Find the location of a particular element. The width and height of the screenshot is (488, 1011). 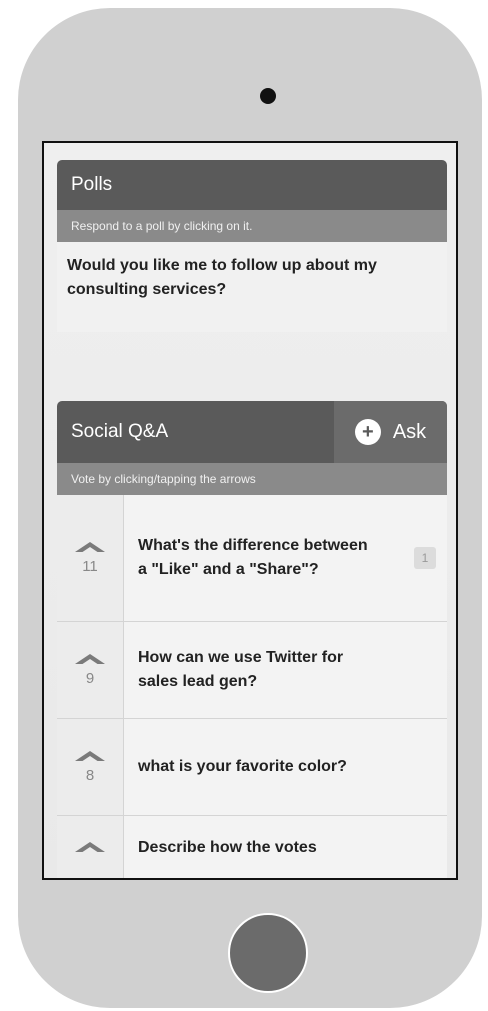

polls-title: Polls is located at coordinates (92, 184).